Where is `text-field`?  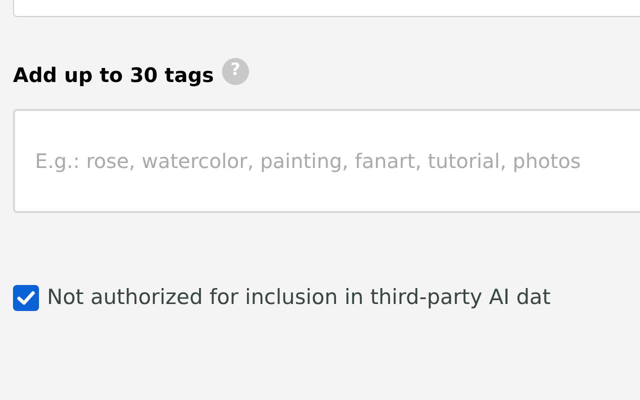
text-field is located at coordinates (326, 8).